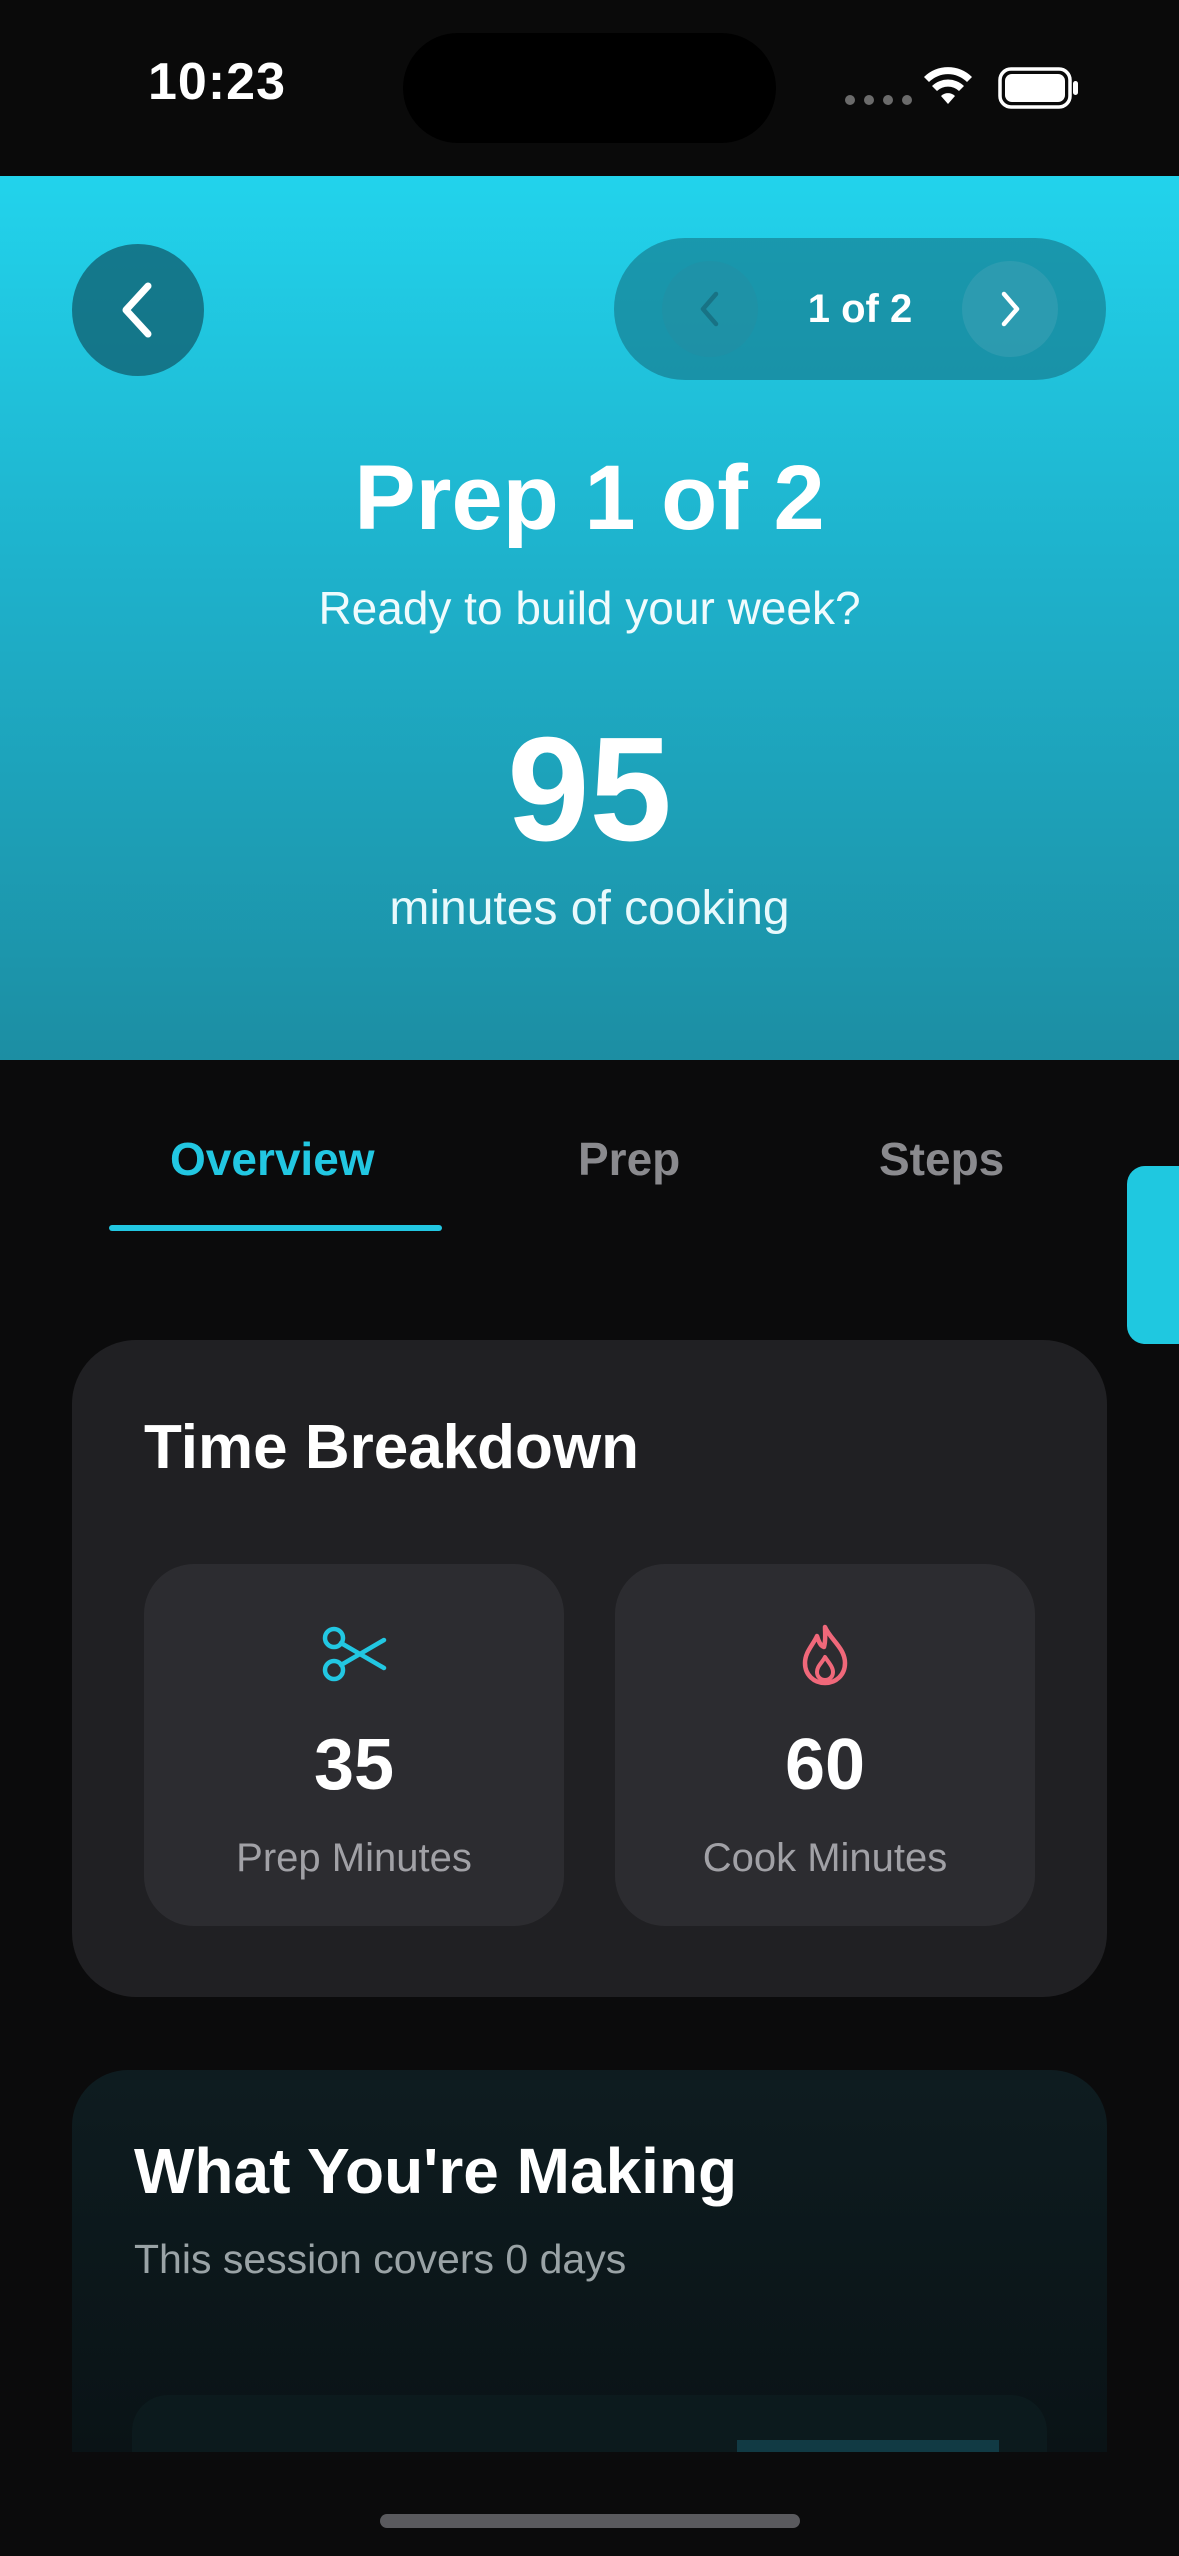 The height and width of the screenshot is (2556, 1179). I want to click on scissors-icon, so click(354, 1654).